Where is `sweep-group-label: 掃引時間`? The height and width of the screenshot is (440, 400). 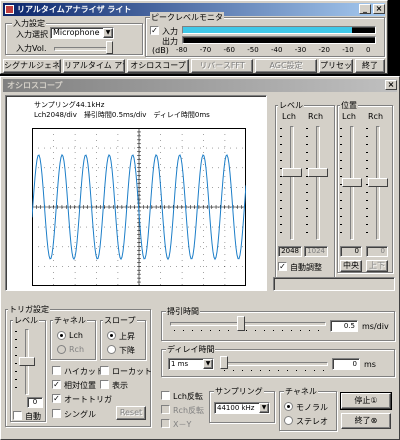
sweep-group-label: 掃引時間 is located at coordinates (183, 311).